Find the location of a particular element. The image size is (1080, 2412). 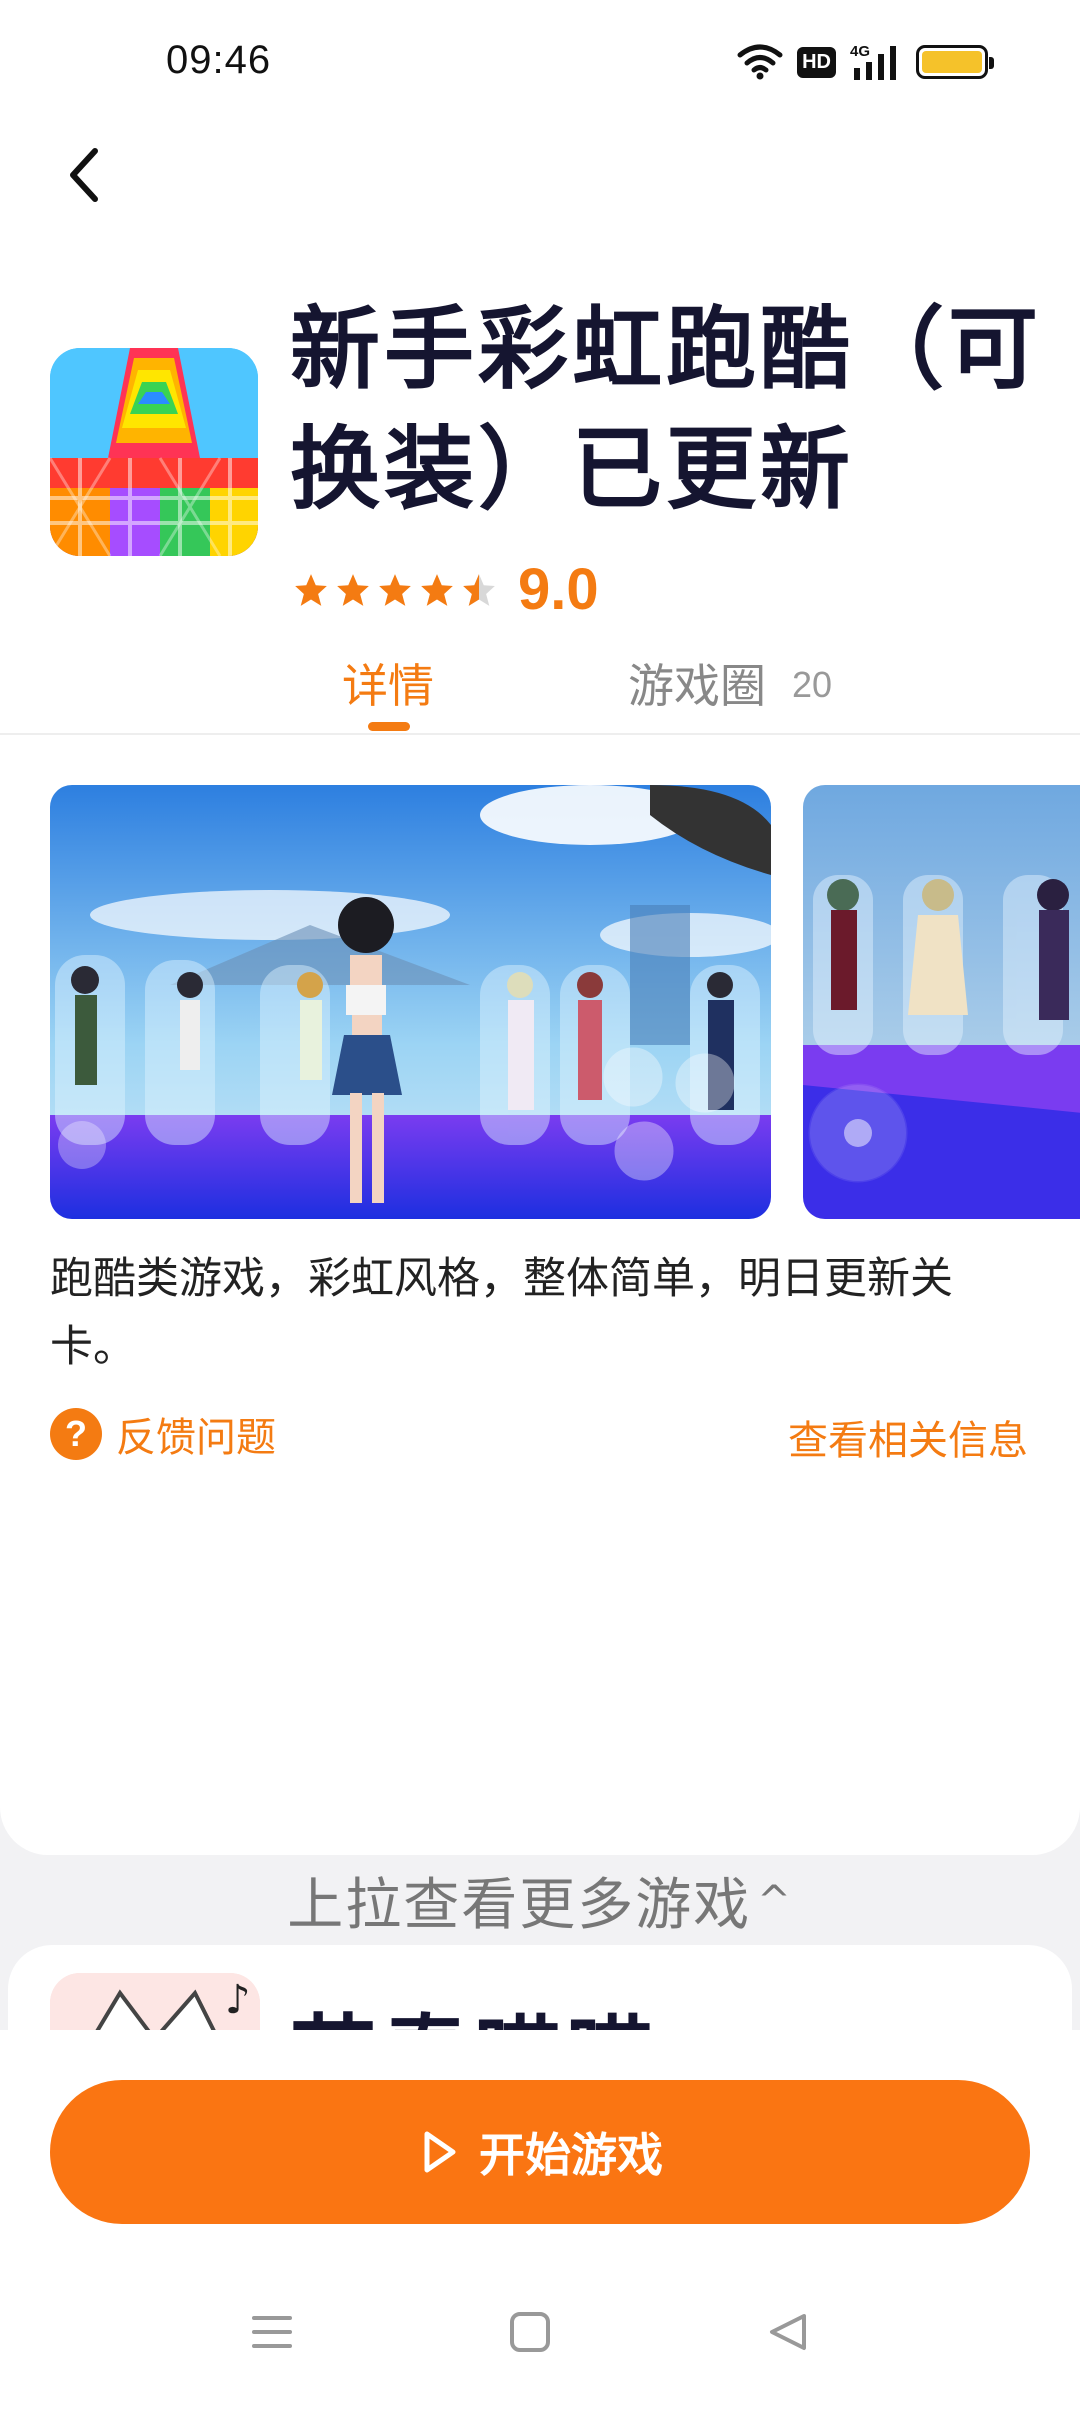

nav-menu-button is located at coordinates (272, 2332).